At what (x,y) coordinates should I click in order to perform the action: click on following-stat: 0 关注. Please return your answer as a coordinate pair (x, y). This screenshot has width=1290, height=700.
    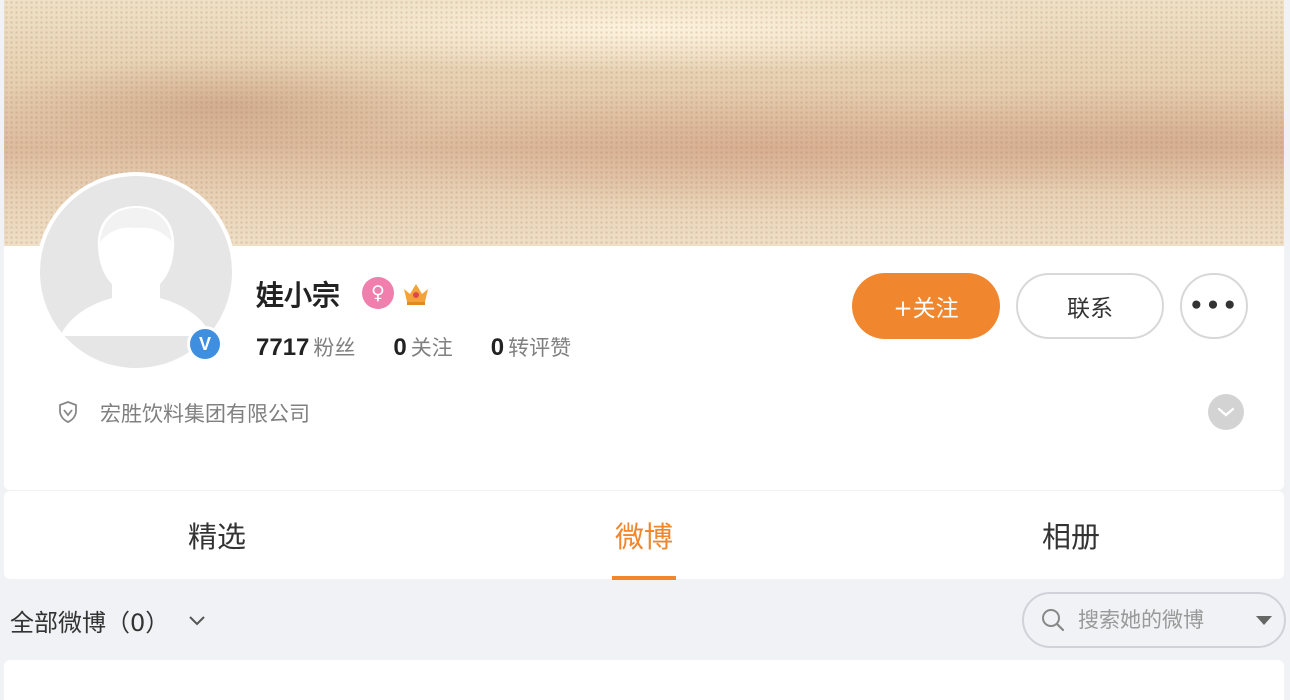
    Looking at the image, I should click on (422, 347).